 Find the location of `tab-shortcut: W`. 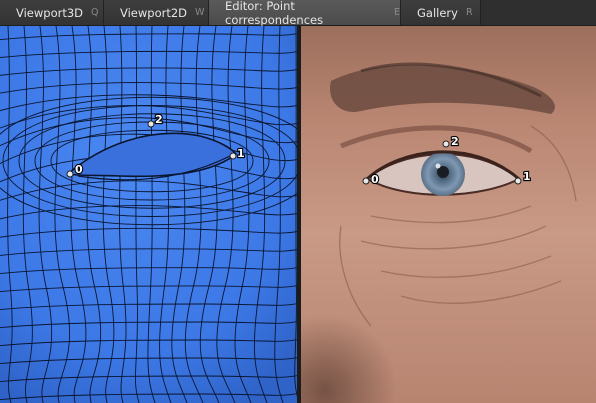

tab-shortcut: W is located at coordinates (200, 12).